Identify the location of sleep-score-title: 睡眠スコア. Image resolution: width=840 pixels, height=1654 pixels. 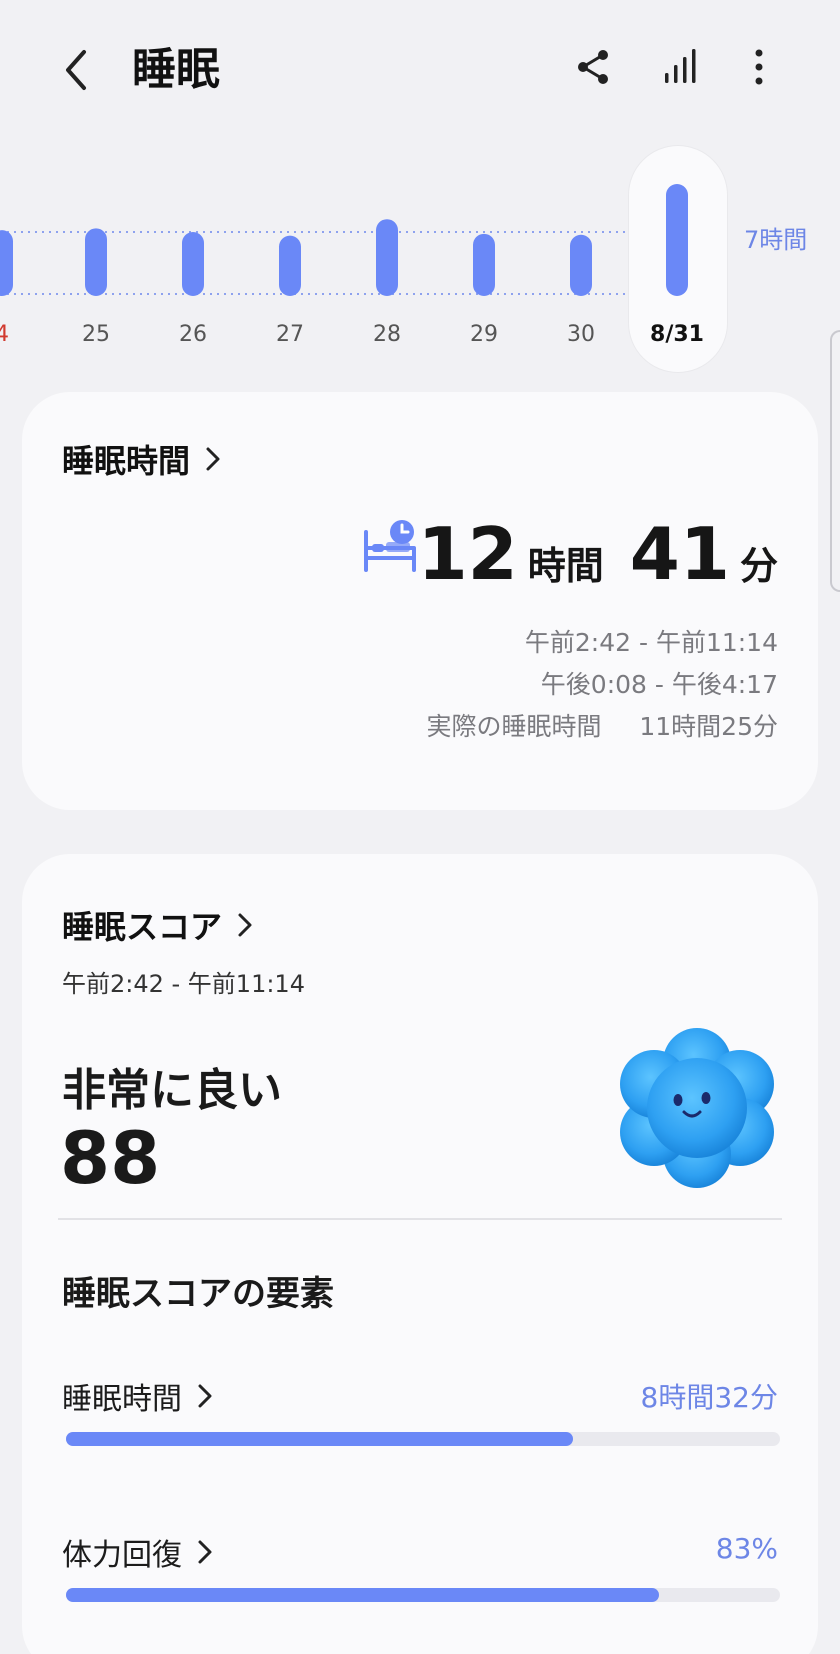
(158, 925).